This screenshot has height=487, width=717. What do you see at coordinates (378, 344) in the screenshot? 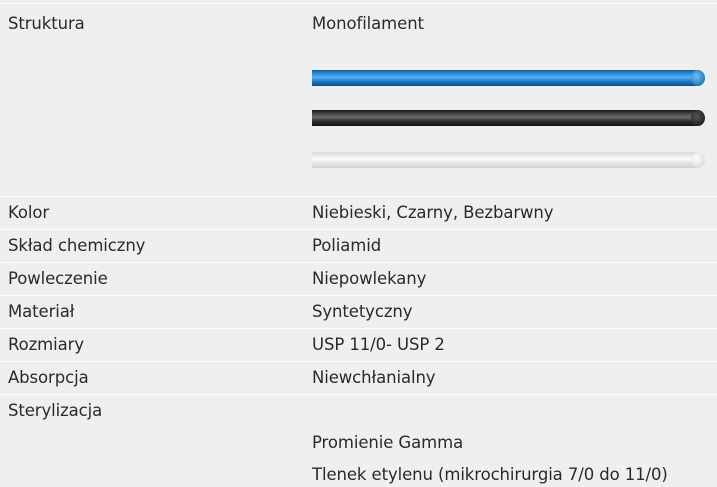
I see `row-value: USP 11/0- USP 2` at bounding box center [378, 344].